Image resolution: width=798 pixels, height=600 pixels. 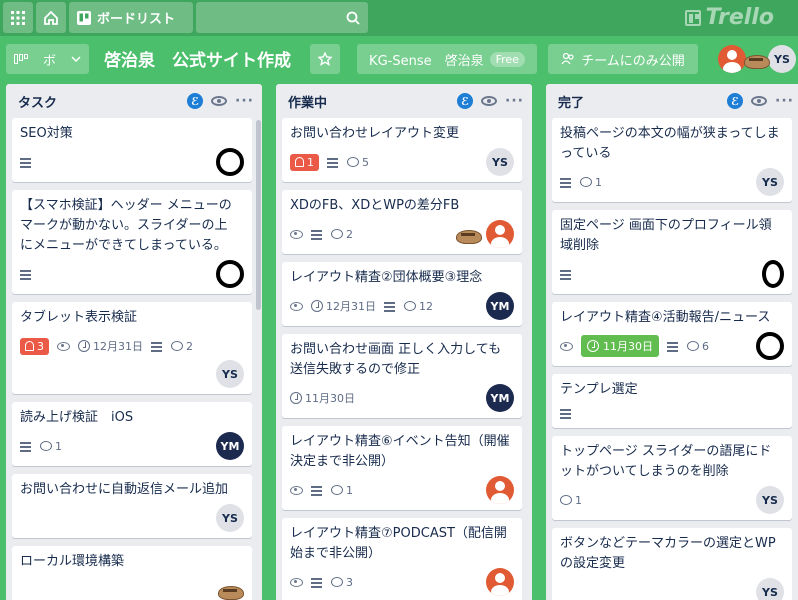 What do you see at coordinates (507, 59) in the screenshot?
I see `plan-badge: Free` at bounding box center [507, 59].